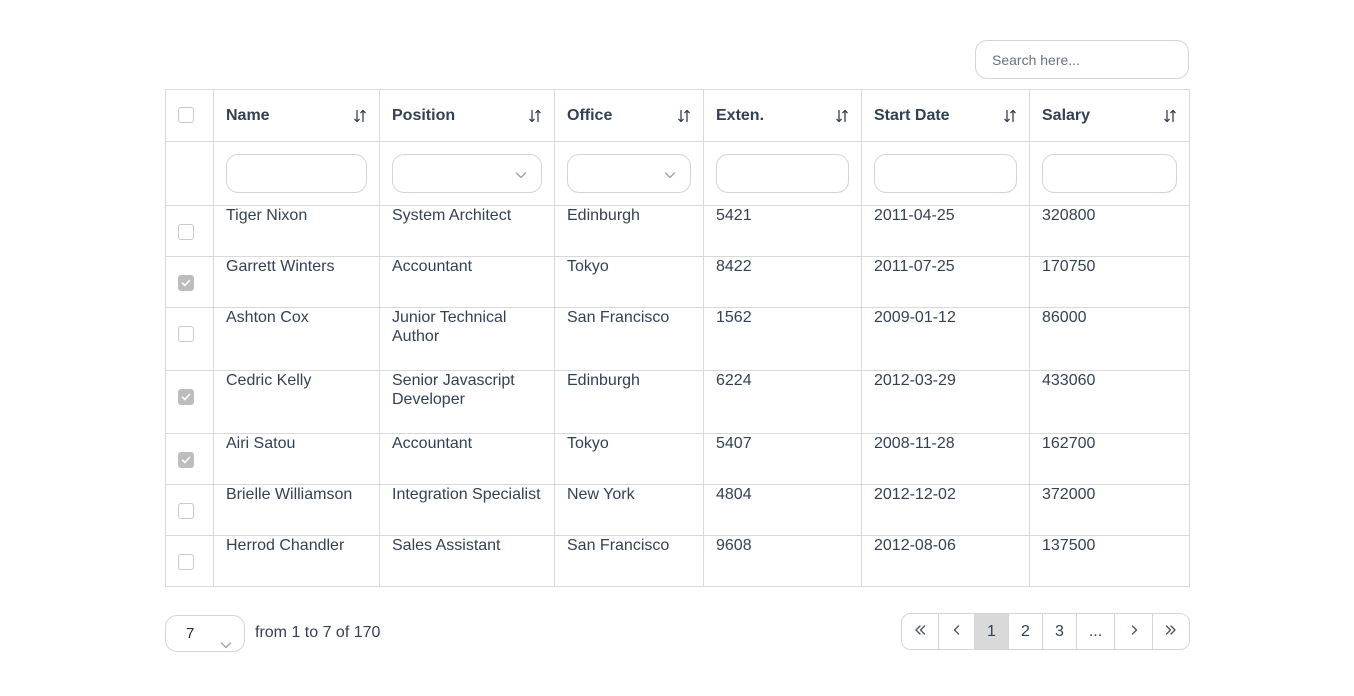 Image resolution: width=1354 pixels, height=696 pixels. I want to click on column-header-start-date: Start Date, so click(945, 115).